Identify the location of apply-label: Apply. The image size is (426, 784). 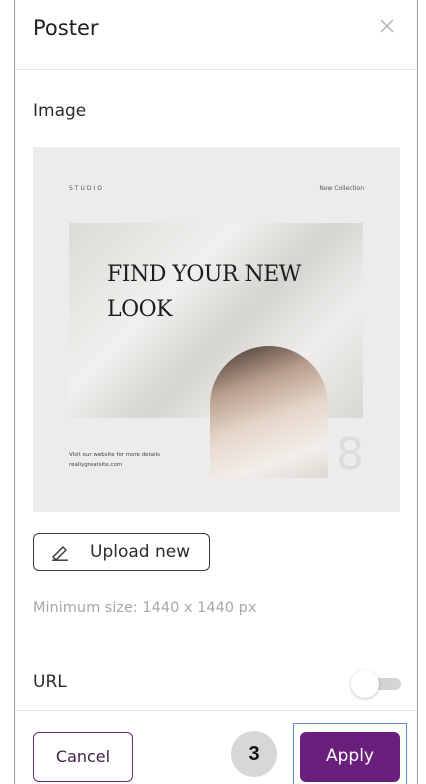
(350, 756).